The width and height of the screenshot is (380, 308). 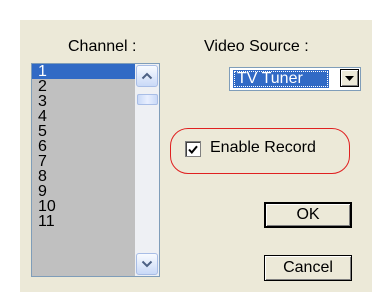 What do you see at coordinates (83, 222) in the screenshot?
I see `channel-item: 11` at bounding box center [83, 222].